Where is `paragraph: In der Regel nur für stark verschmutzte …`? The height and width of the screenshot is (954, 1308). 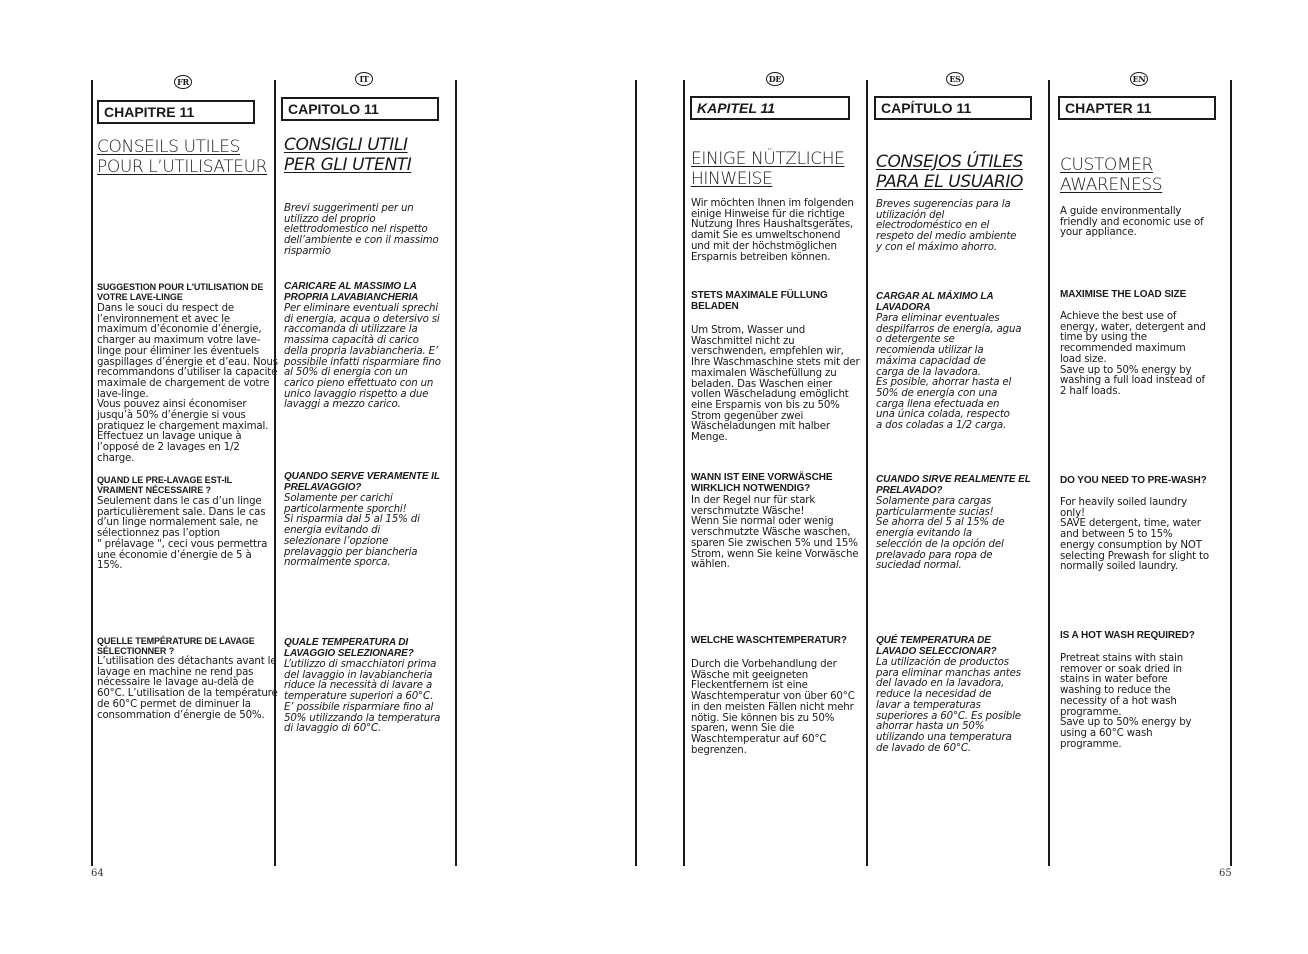 paragraph: In der Regel nur für stark verschmutzte … is located at coordinates (775, 533).